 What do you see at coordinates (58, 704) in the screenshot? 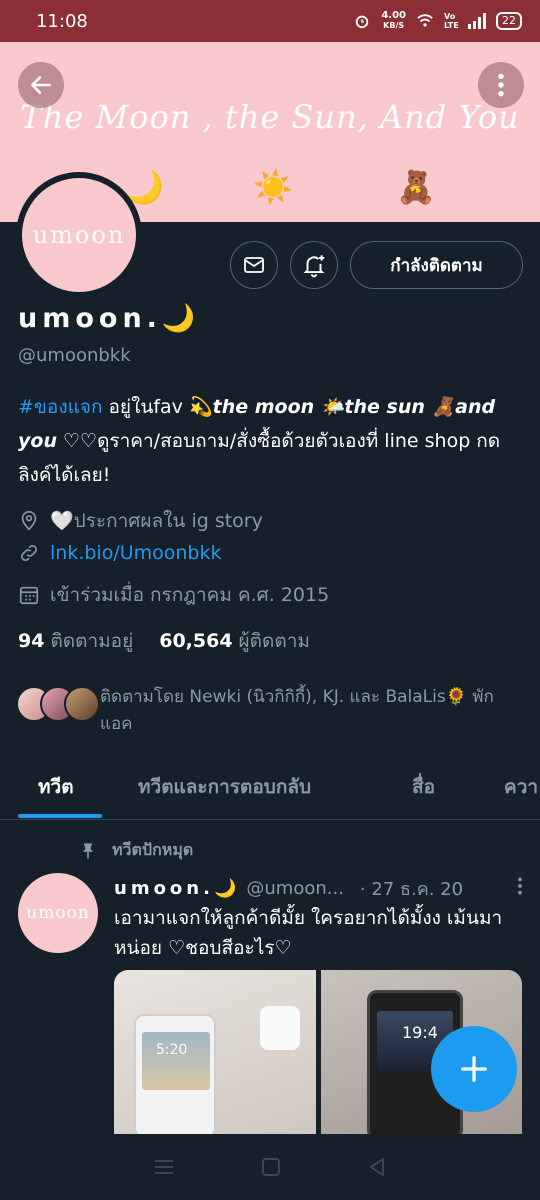
I see `mutual-followers-avatars` at bounding box center [58, 704].